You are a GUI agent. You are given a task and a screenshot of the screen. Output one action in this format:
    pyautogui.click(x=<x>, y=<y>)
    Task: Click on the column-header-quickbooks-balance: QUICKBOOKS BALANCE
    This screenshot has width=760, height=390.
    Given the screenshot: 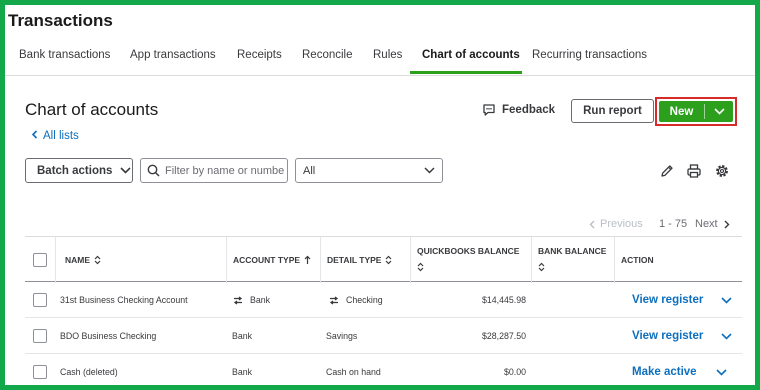 What is the action you would take?
    pyautogui.click(x=470, y=260)
    